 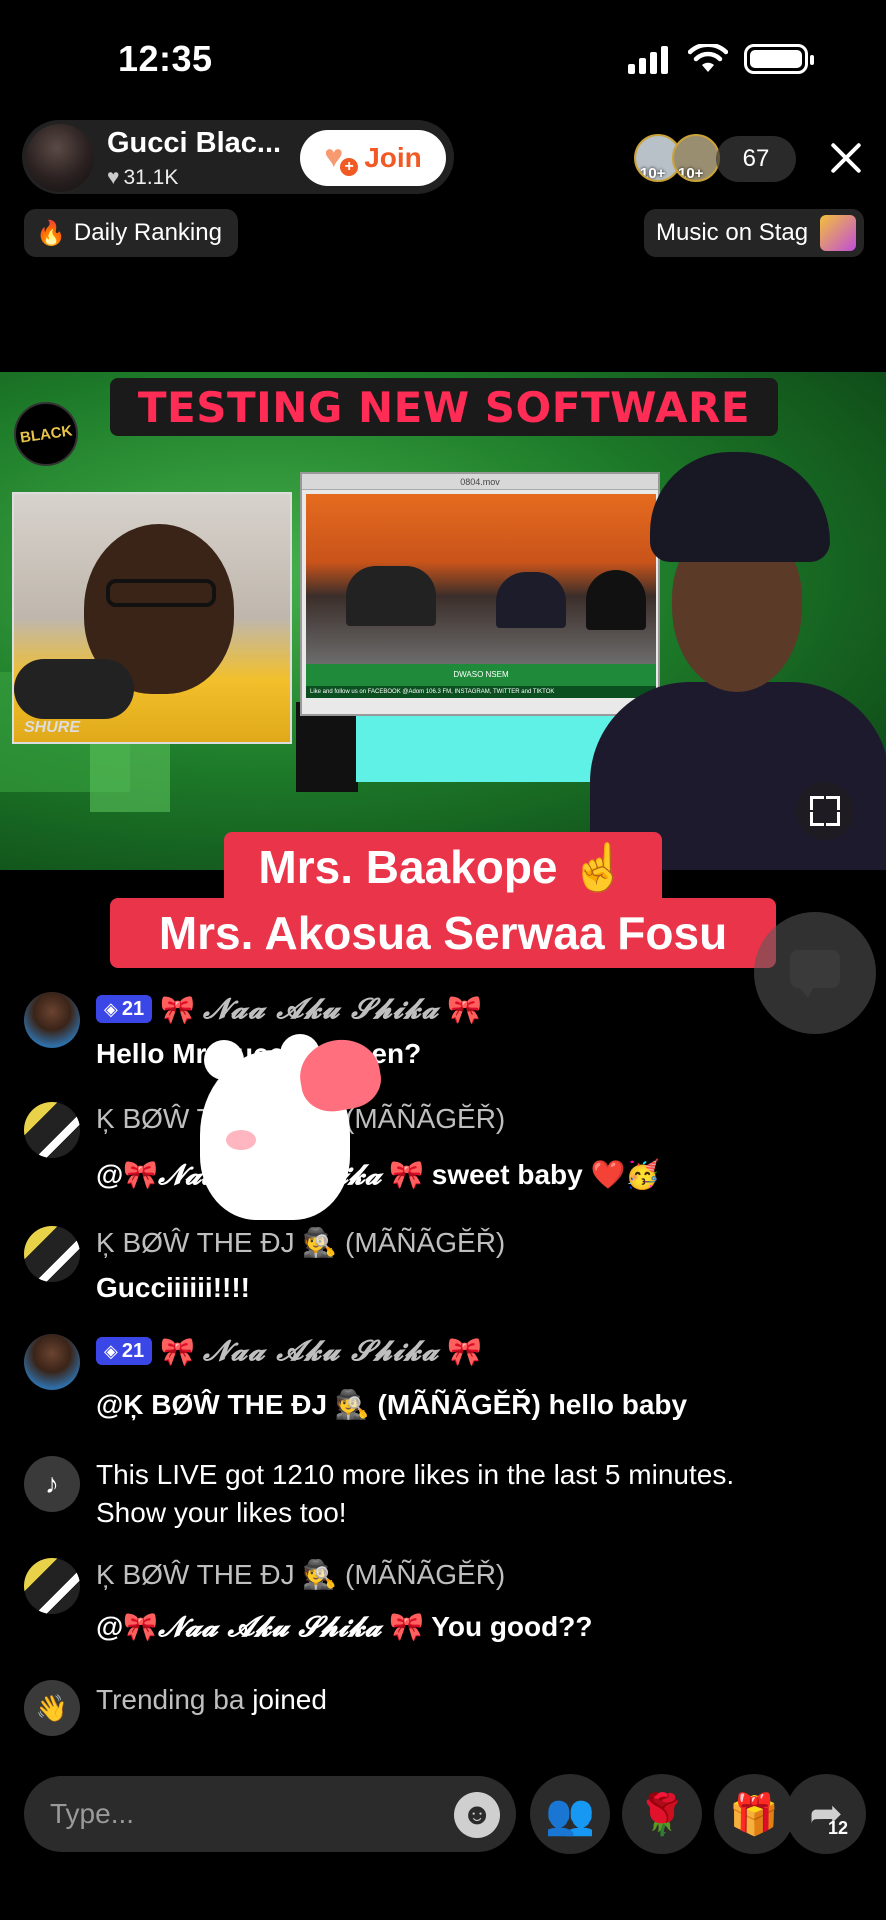 What do you see at coordinates (826, 1814) in the screenshot?
I see `share-button: ➦` at bounding box center [826, 1814].